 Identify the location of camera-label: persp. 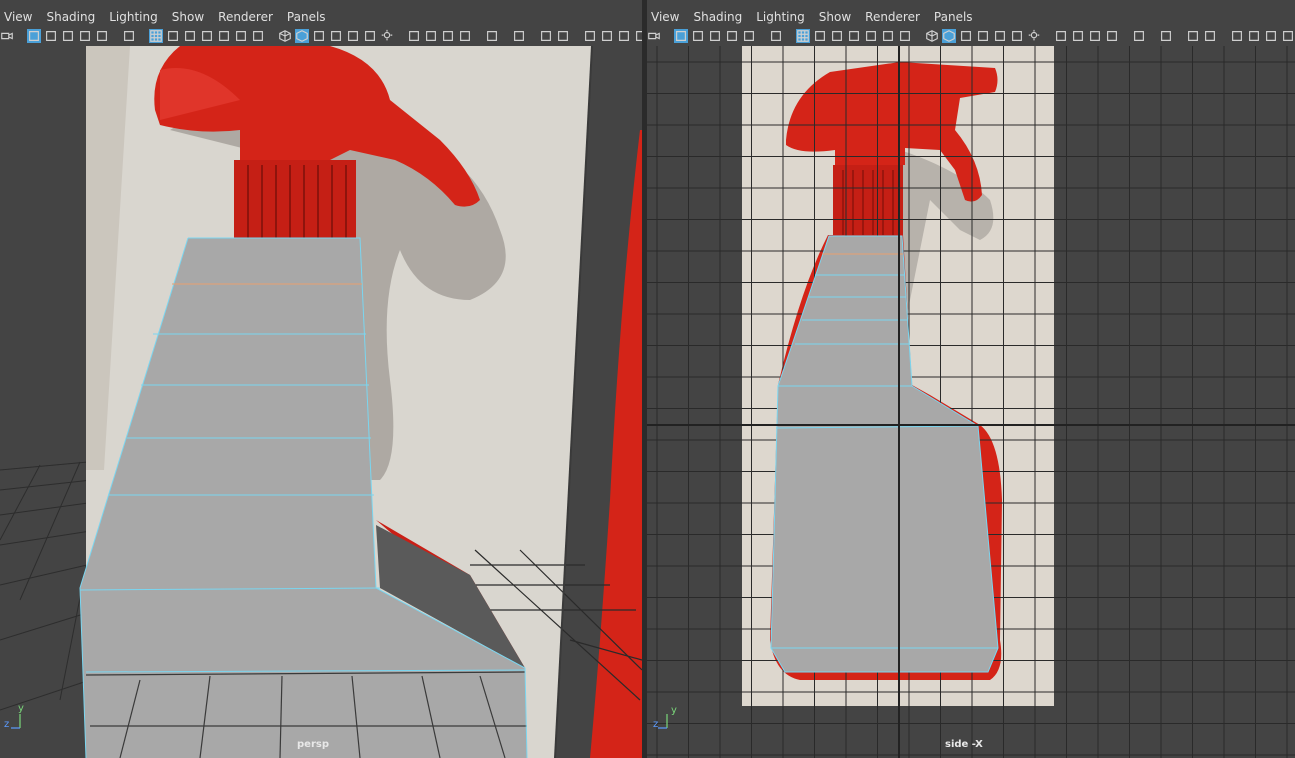
(313, 744).